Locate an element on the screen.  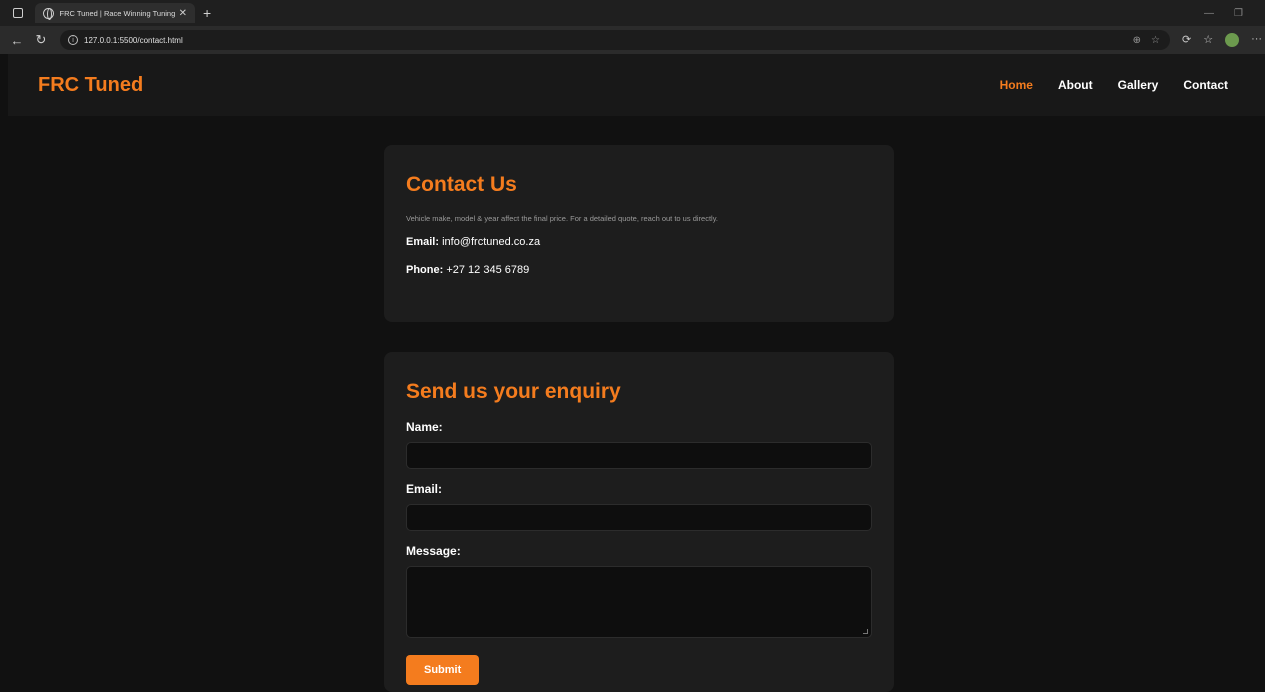
new-tab-button: + is located at coordinates (207, 13).